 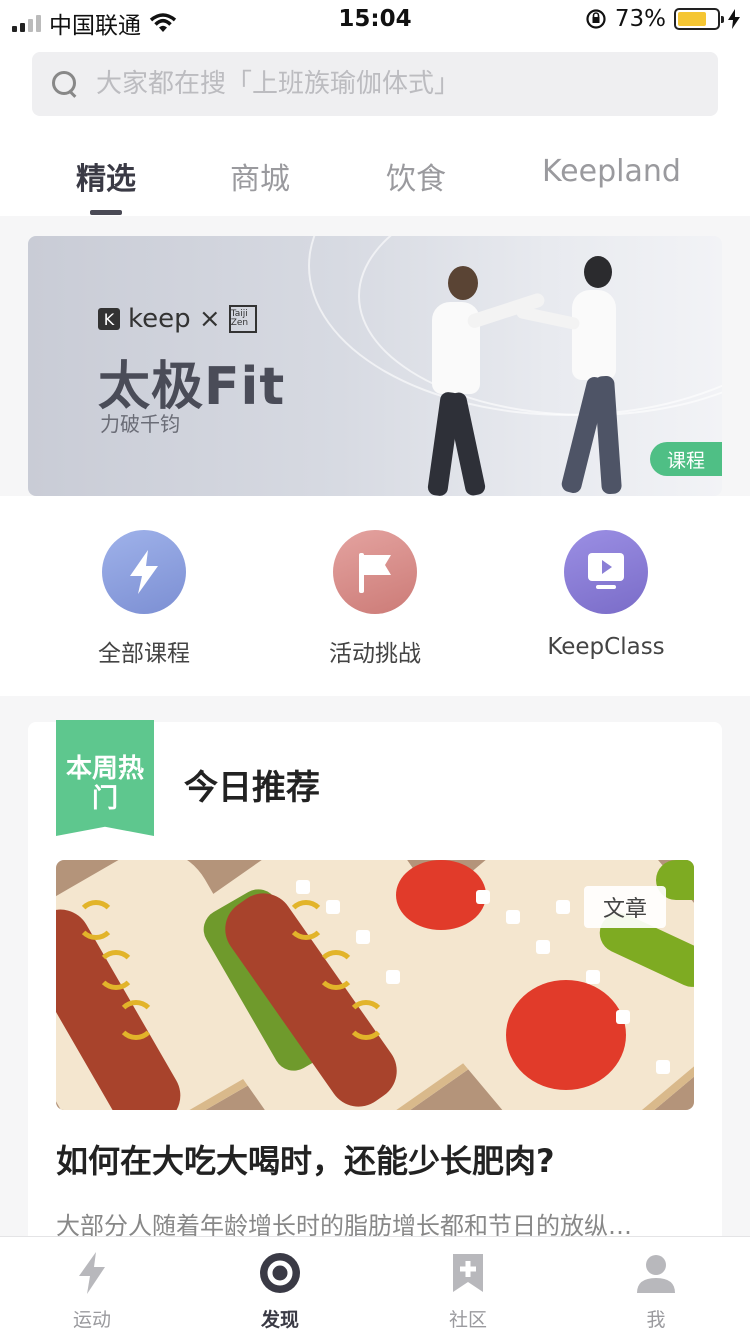 I want to click on course-badge: 课程, so click(x=686, y=459).